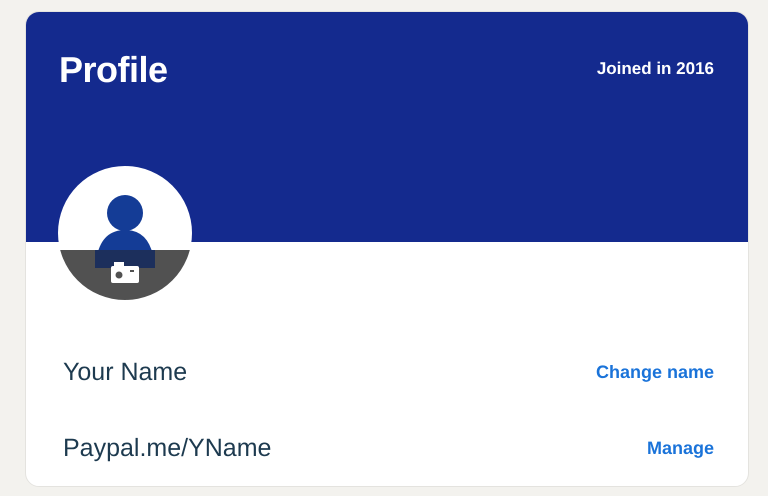  What do you see at coordinates (125, 272) in the screenshot?
I see `camera-icon` at bounding box center [125, 272].